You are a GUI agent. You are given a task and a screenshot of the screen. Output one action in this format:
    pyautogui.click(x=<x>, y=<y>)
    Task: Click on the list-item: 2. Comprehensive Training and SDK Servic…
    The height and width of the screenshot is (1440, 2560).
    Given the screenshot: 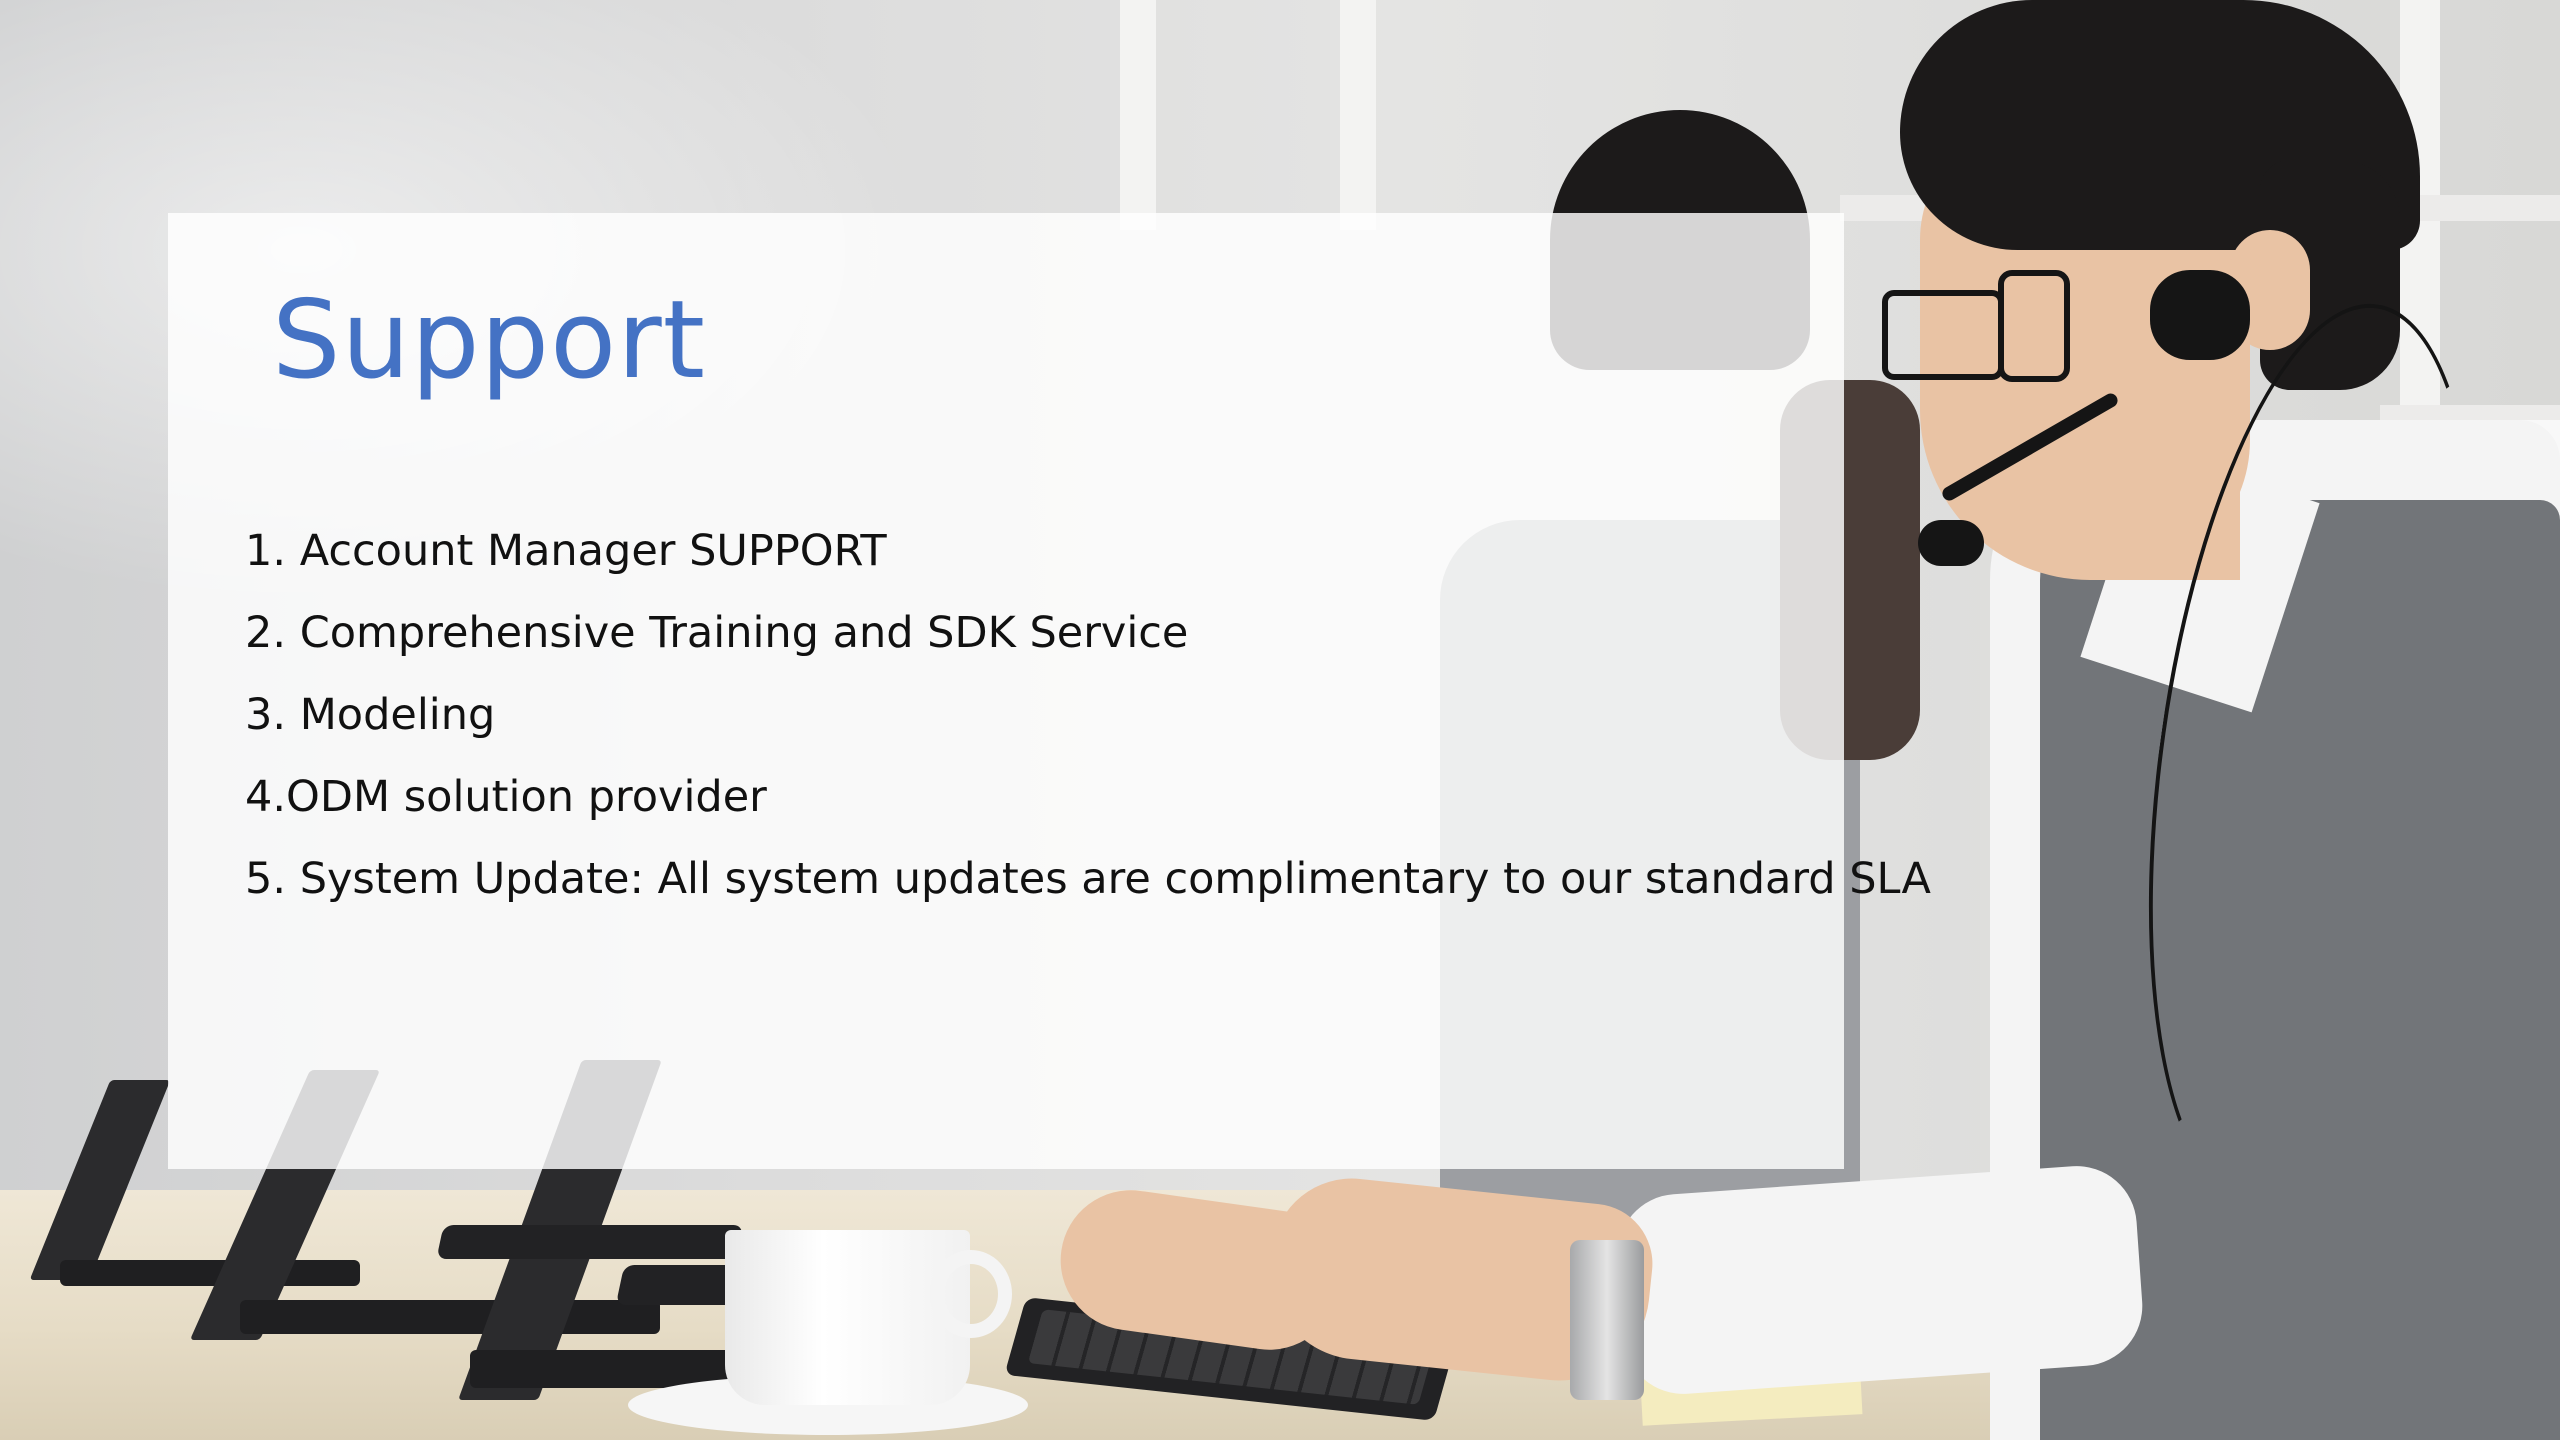 What is the action you would take?
    pyautogui.click(x=717, y=633)
    